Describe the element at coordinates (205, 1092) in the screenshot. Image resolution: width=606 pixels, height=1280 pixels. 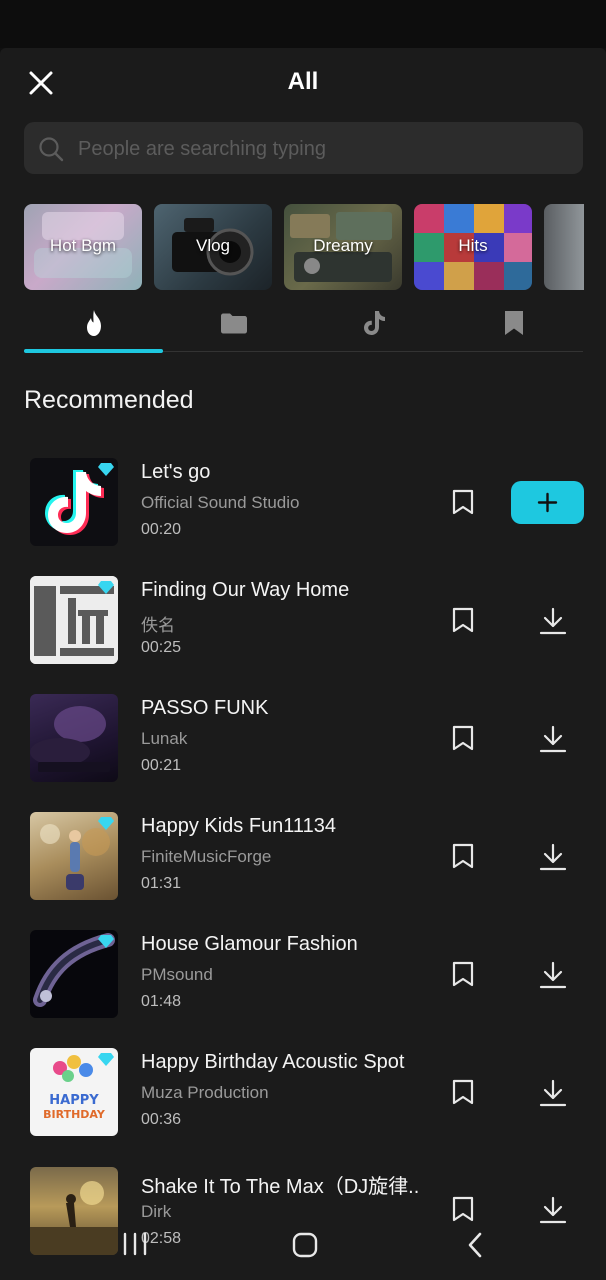
I see `song-artist: Muza Production` at that location.